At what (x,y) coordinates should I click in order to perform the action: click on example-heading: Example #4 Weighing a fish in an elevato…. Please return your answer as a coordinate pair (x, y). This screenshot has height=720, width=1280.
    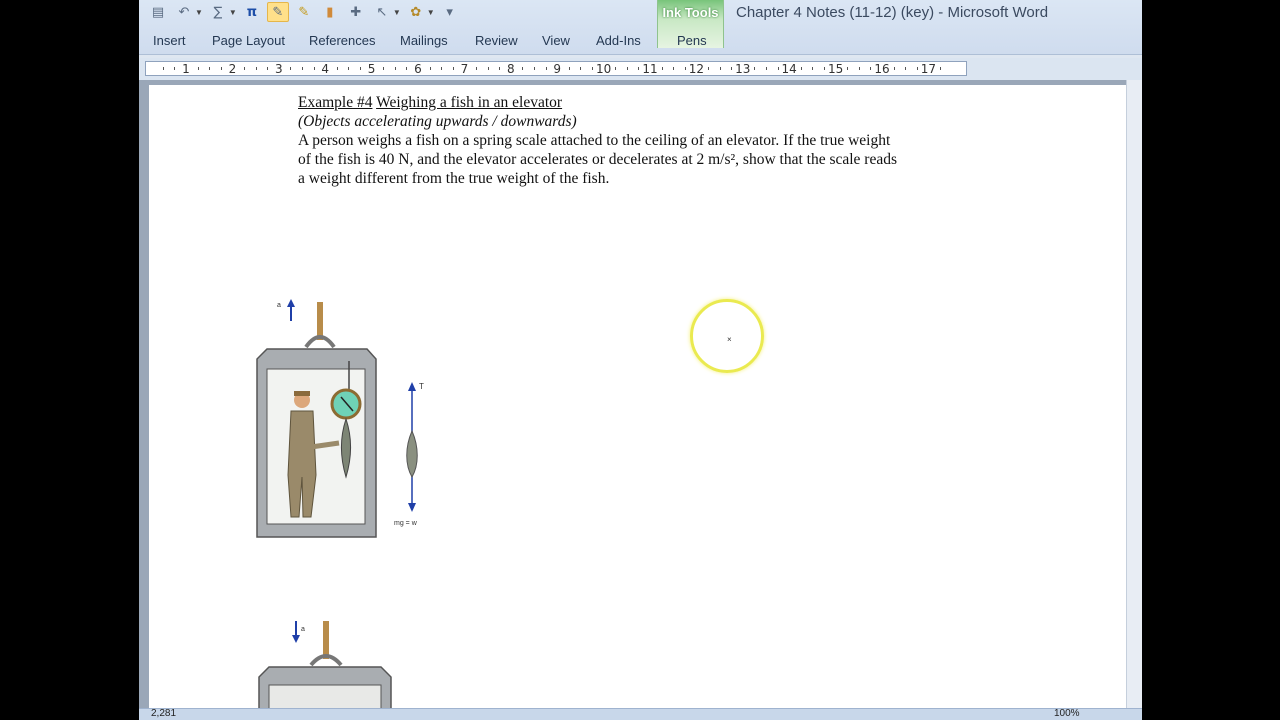
    Looking at the image, I should click on (430, 102).